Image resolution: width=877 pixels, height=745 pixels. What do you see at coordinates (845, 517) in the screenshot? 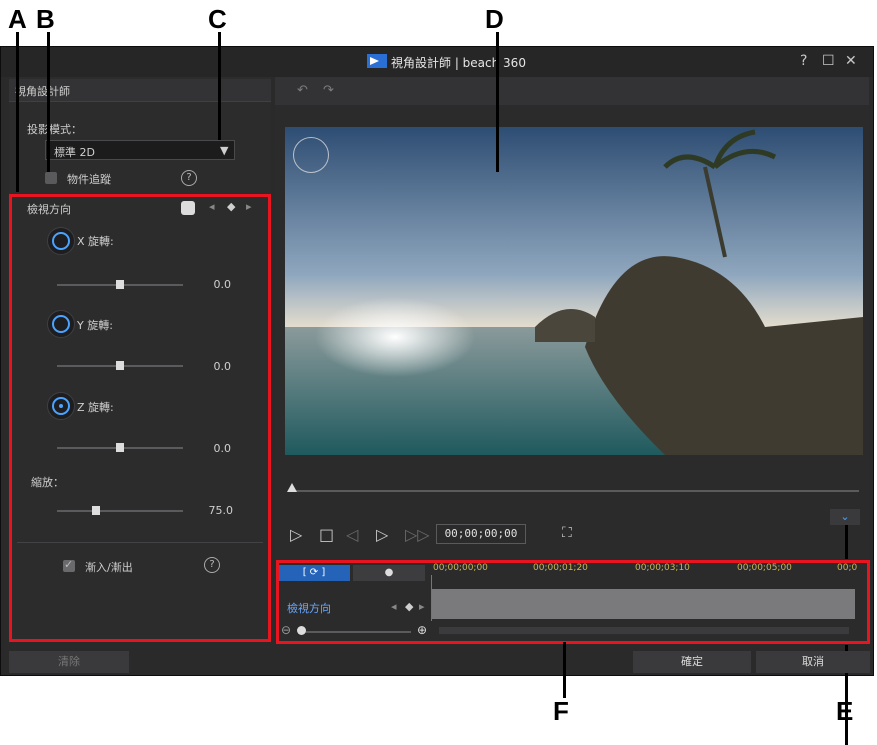
I see `expand-timeline-button: ⌄` at bounding box center [845, 517].